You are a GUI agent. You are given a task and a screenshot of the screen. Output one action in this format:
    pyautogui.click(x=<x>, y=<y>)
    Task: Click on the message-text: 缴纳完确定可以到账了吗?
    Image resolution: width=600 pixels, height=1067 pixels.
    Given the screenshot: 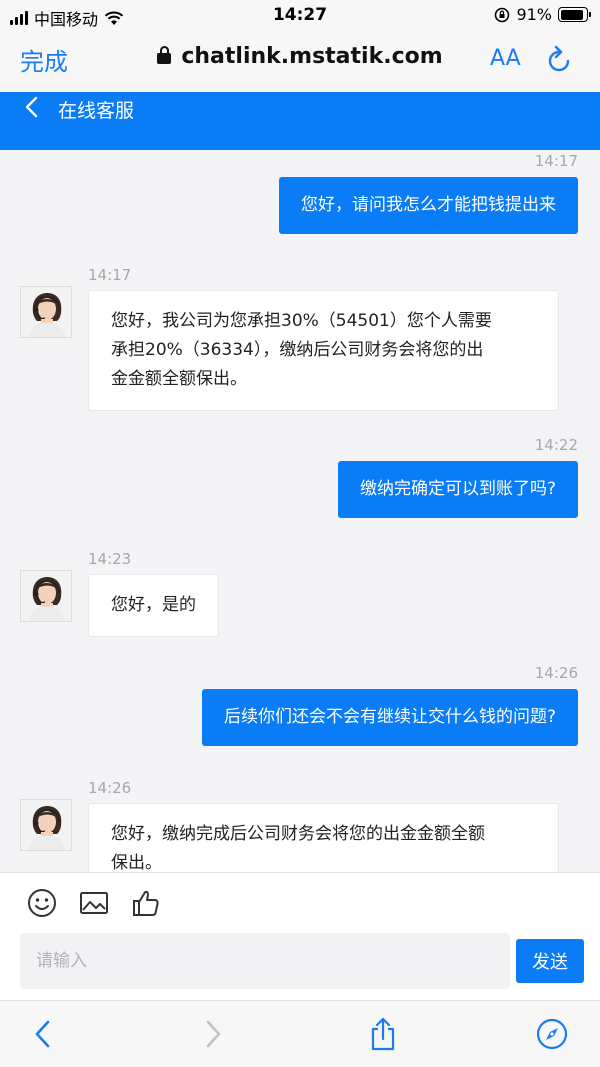 What is the action you would take?
    pyautogui.click(x=457, y=489)
    